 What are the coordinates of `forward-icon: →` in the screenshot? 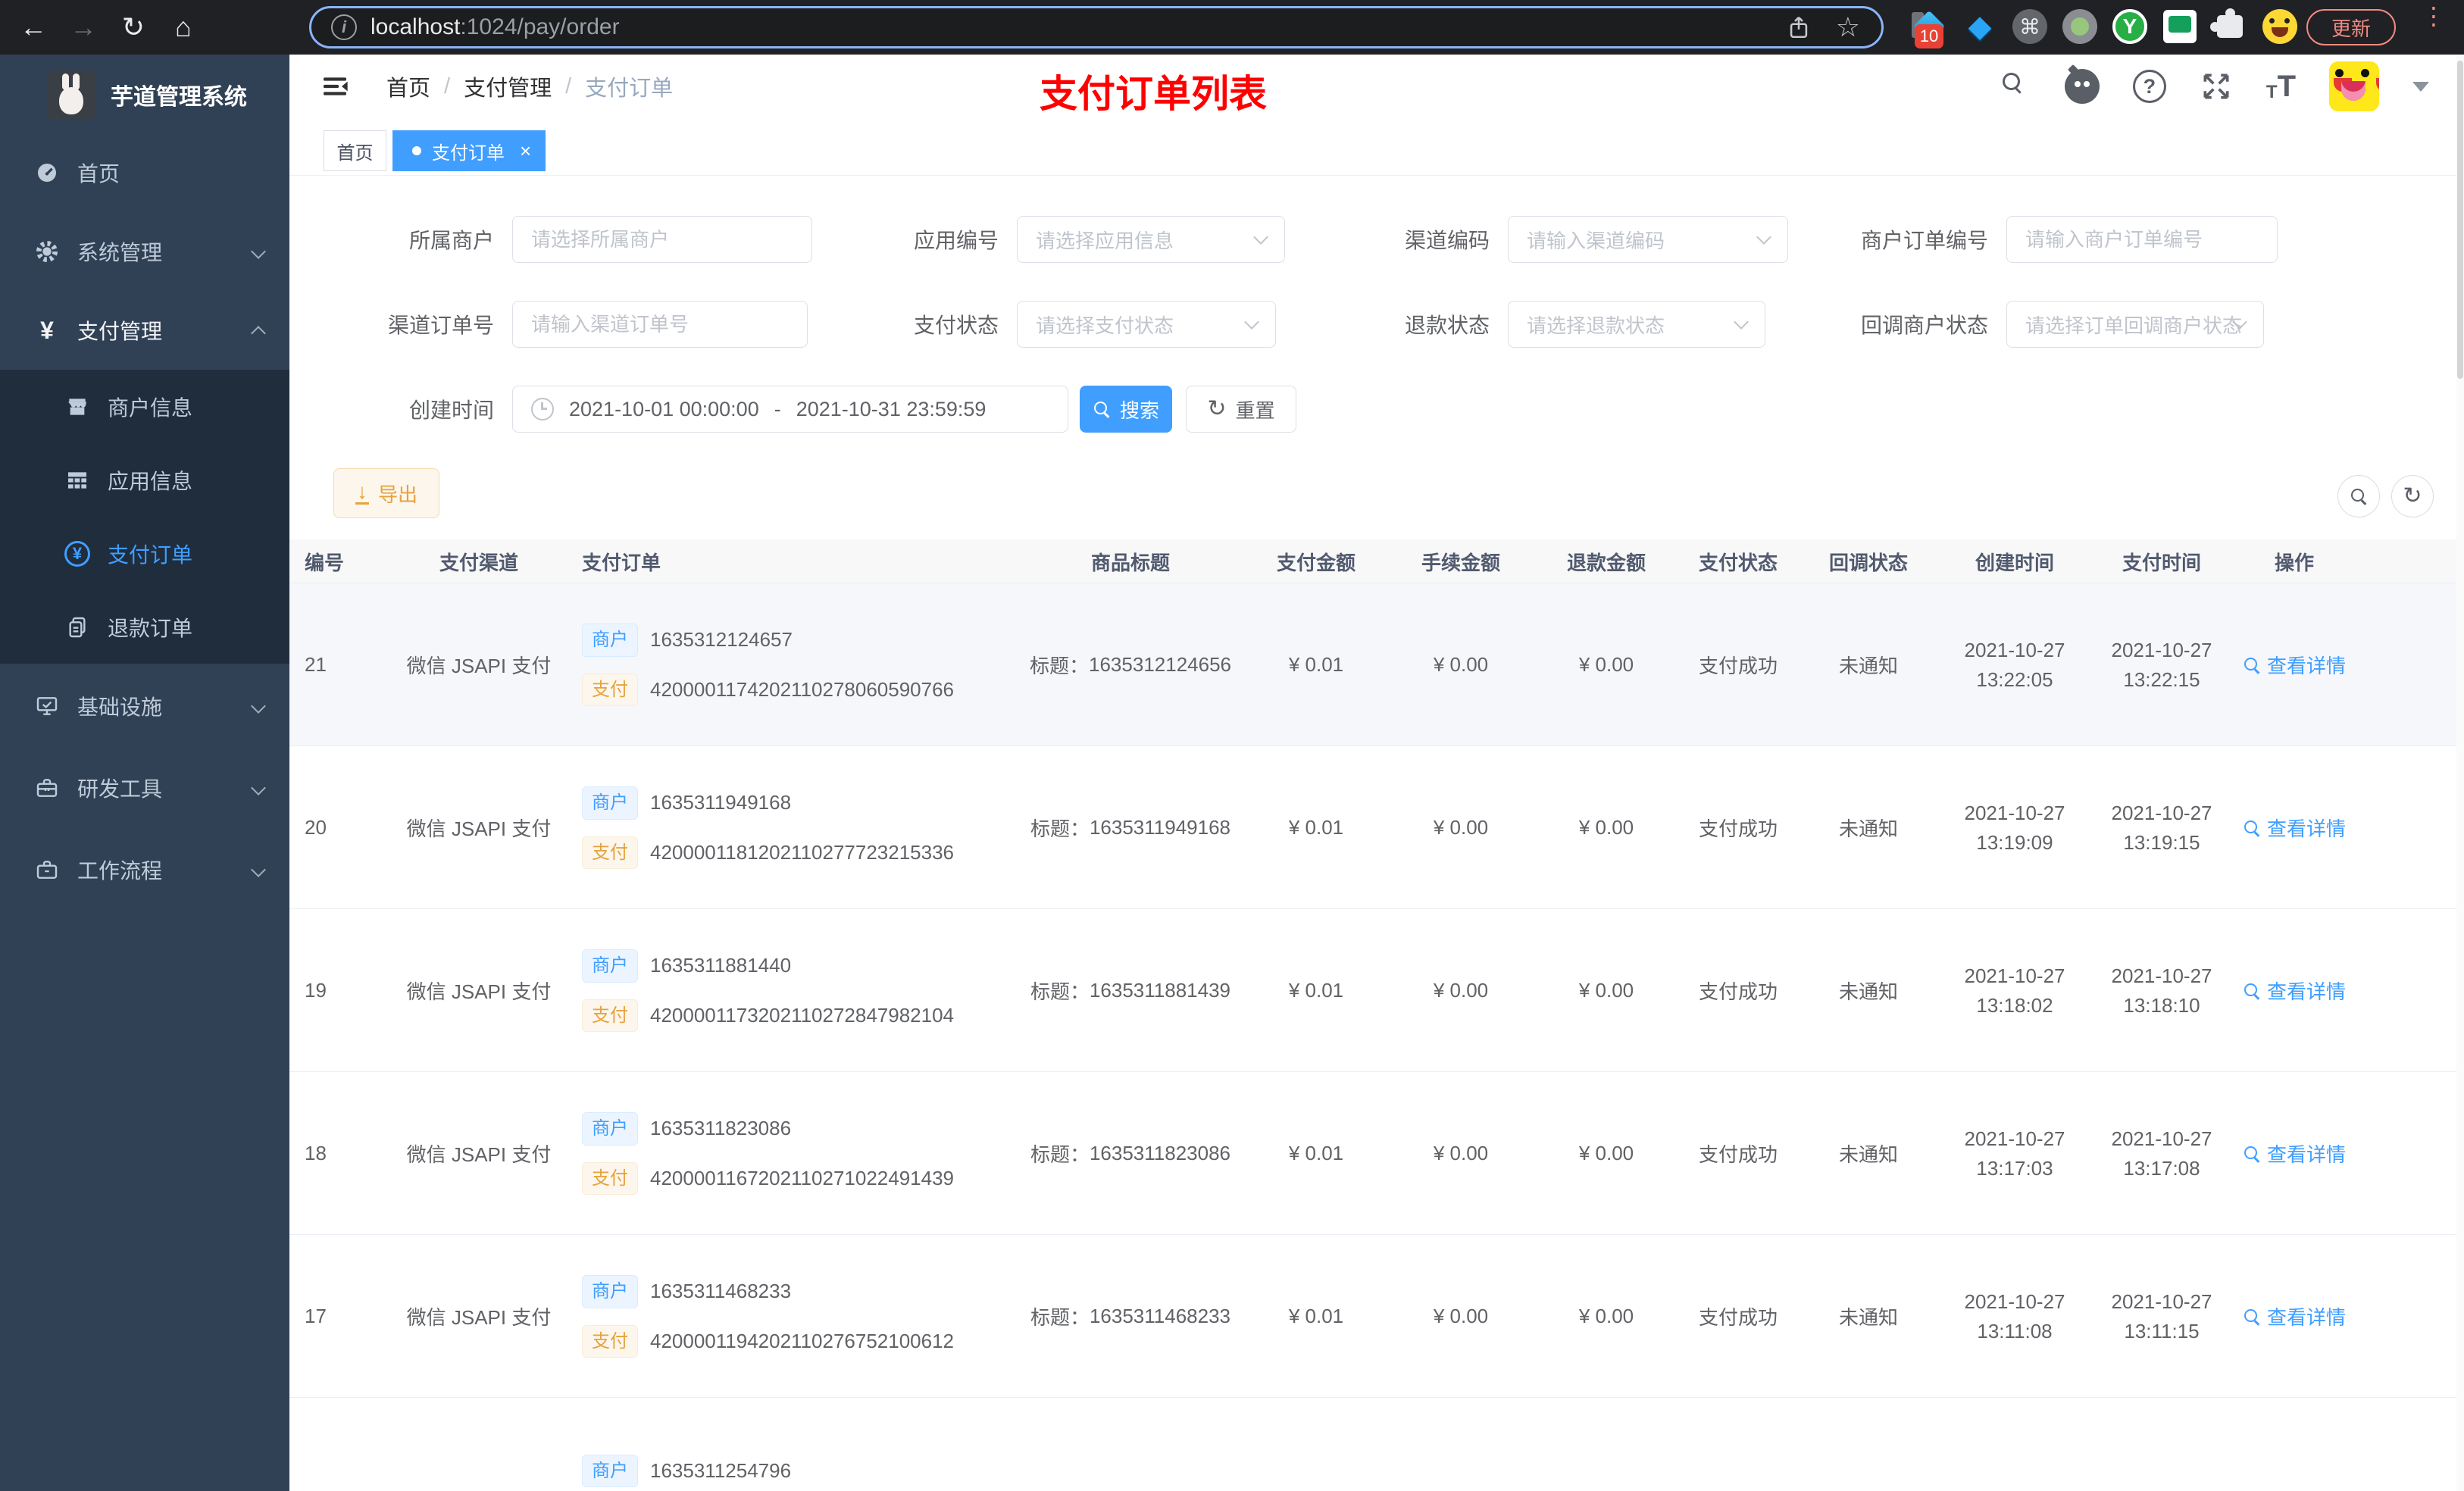 It's located at (83, 27).